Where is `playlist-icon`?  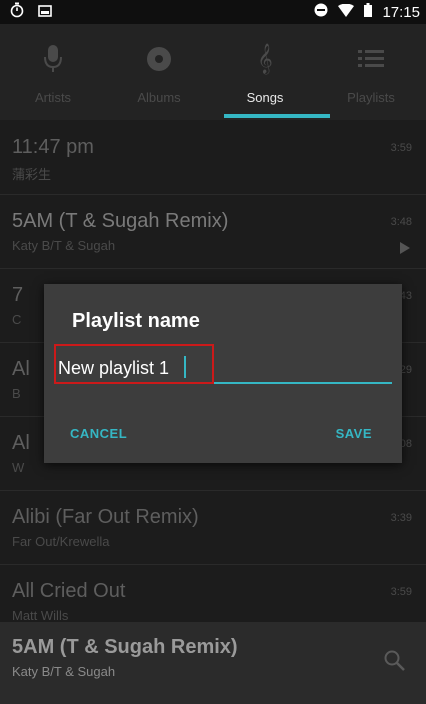
playlist-icon is located at coordinates (371, 59).